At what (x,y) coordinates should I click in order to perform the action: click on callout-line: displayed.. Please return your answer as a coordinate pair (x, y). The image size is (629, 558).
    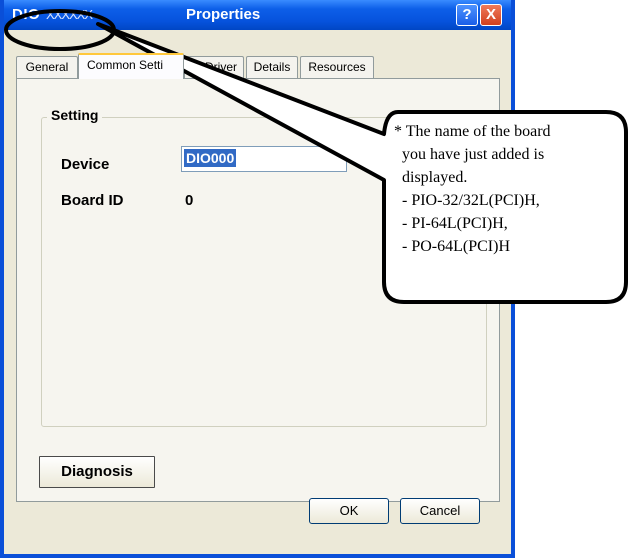
    Looking at the image, I should click on (435, 177).